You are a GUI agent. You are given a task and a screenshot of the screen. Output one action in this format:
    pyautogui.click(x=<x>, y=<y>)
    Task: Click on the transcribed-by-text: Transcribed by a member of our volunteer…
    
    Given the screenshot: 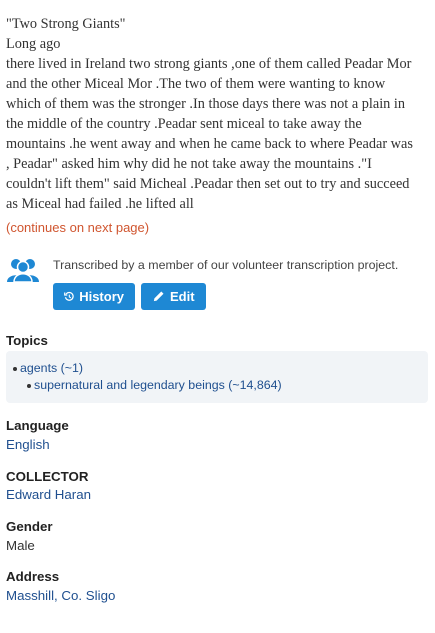 What is the action you would take?
    pyautogui.click(x=226, y=265)
    